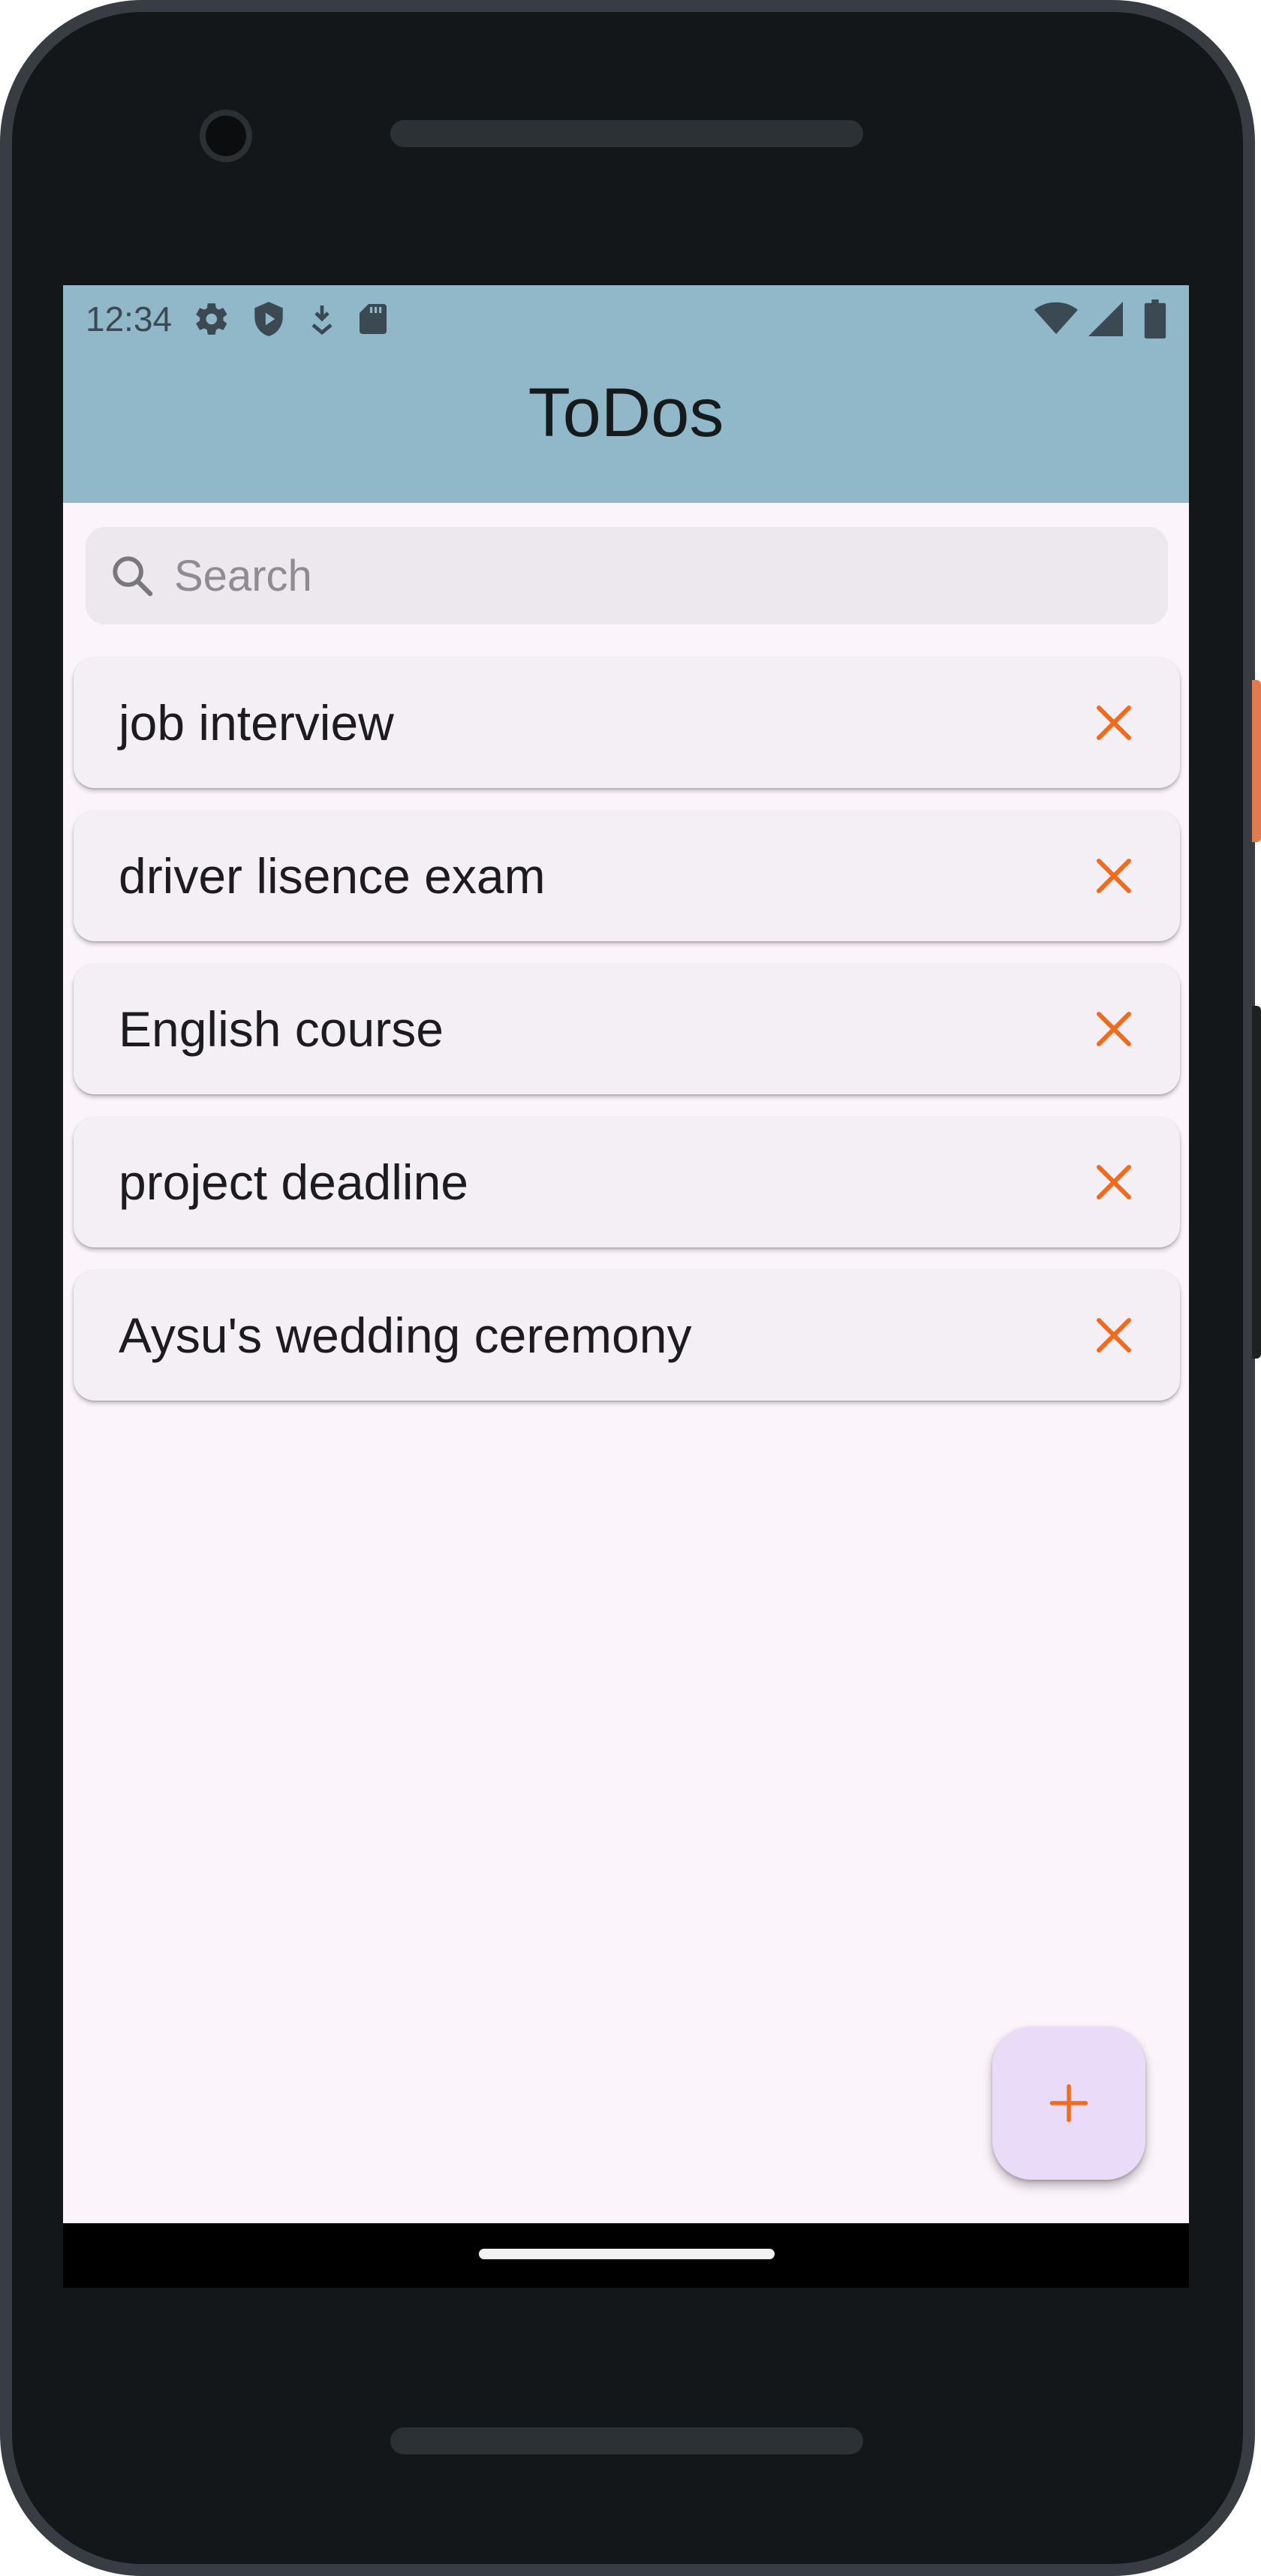 Image resolution: width=1261 pixels, height=2576 pixels. What do you see at coordinates (626, 133) in the screenshot?
I see `earpiece-speaker` at bounding box center [626, 133].